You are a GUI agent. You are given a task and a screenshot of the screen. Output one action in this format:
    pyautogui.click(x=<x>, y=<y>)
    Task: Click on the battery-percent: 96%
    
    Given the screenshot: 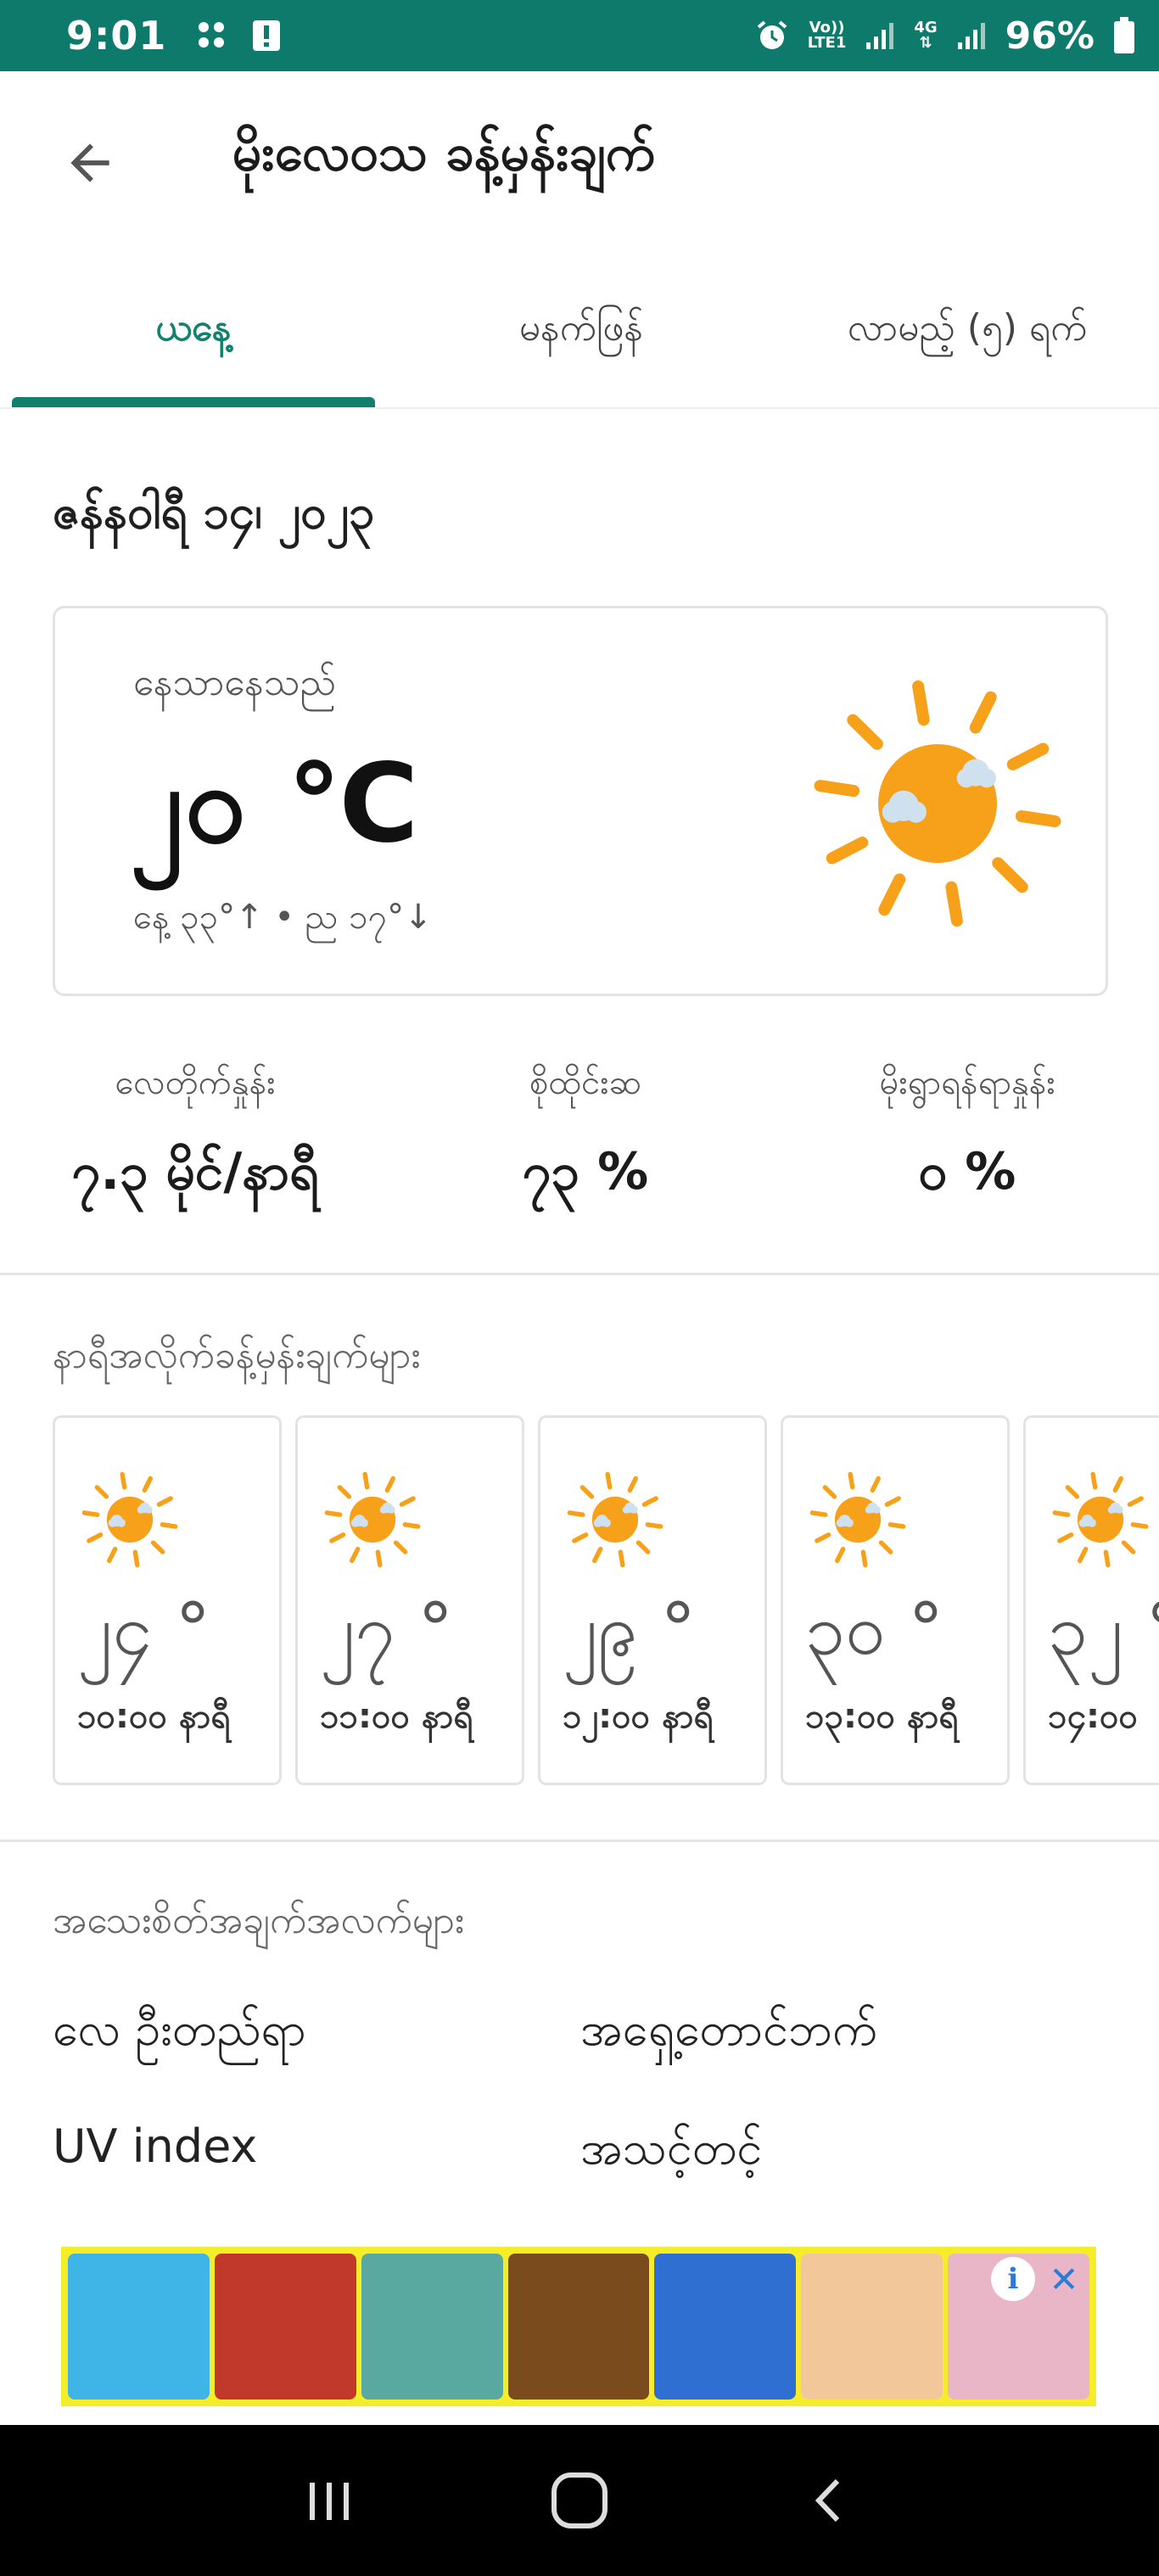 What is the action you would take?
    pyautogui.click(x=1050, y=36)
    